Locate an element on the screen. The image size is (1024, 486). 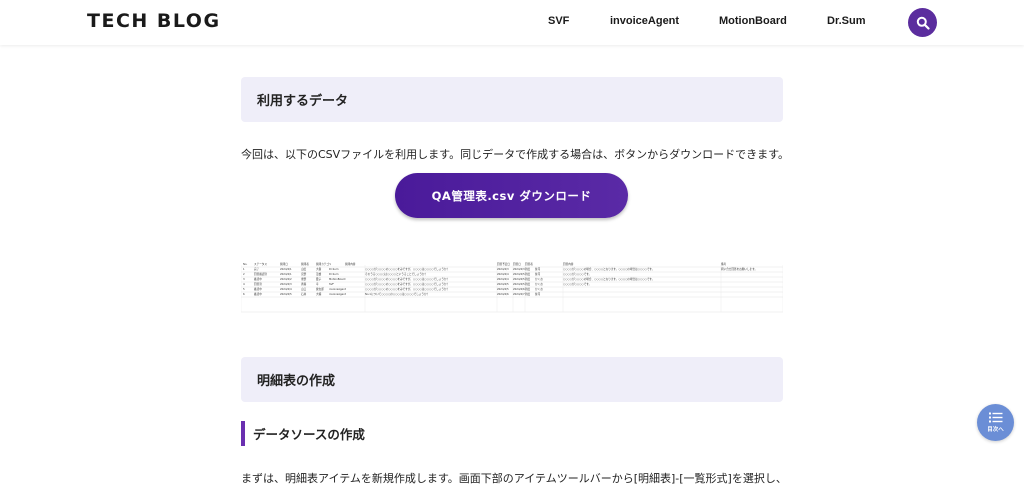
section-heading-data-label: 利用するデータ is located at coordinates (303, 101).